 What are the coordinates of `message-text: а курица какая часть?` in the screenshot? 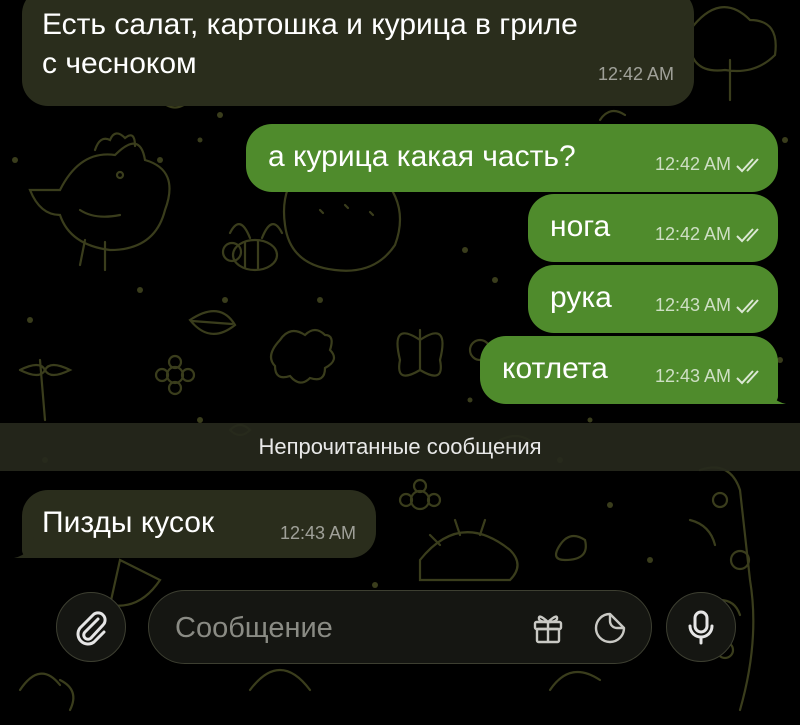 It's located at (422, 156).